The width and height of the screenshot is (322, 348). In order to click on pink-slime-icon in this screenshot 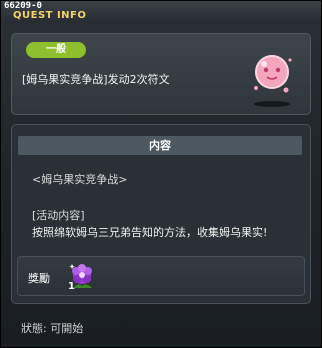, I will do `click(273, 81)`.